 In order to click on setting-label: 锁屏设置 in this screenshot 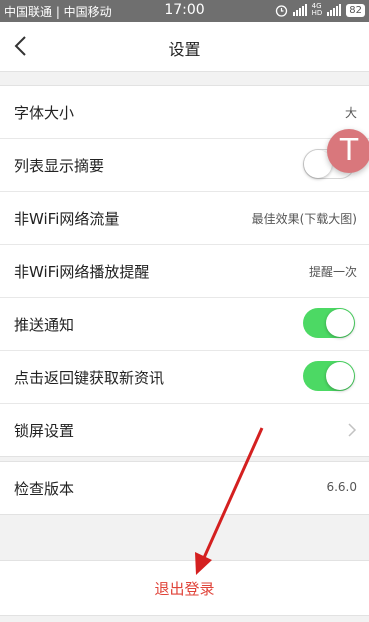, I will do `click(44, 431)`.